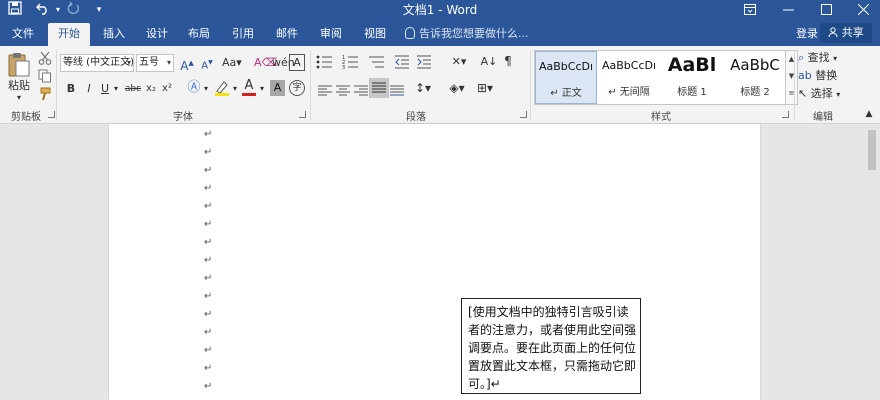 This screenshot has width=880, height=400. What do you see at coordinates (489, 62) in the screenshot?
I see `sort-icon: A↓` at bounding box center [489, 62].